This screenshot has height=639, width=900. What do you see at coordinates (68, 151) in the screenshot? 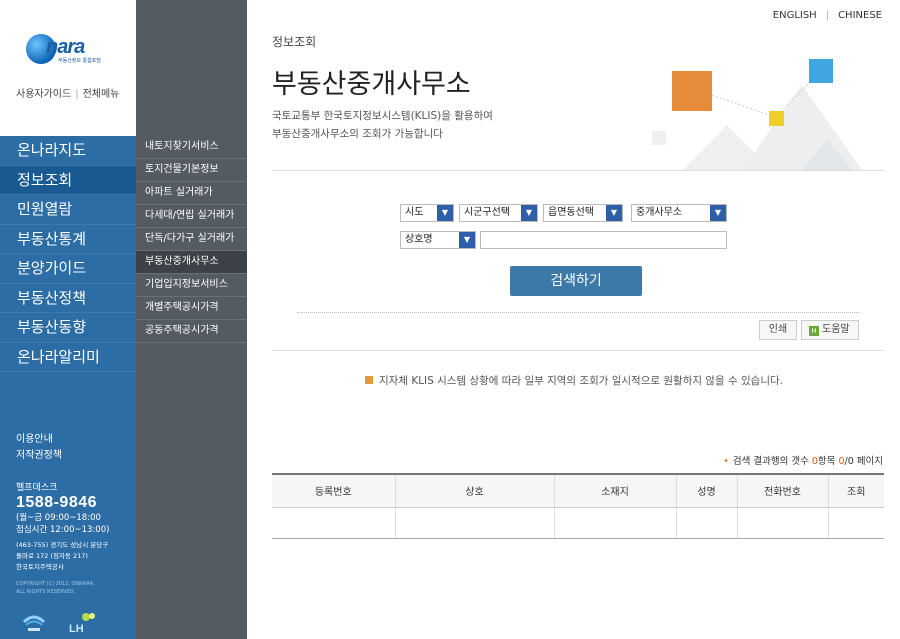
I see `main-nav-item-map: 온나라지도` at bounding box center [68, 151].